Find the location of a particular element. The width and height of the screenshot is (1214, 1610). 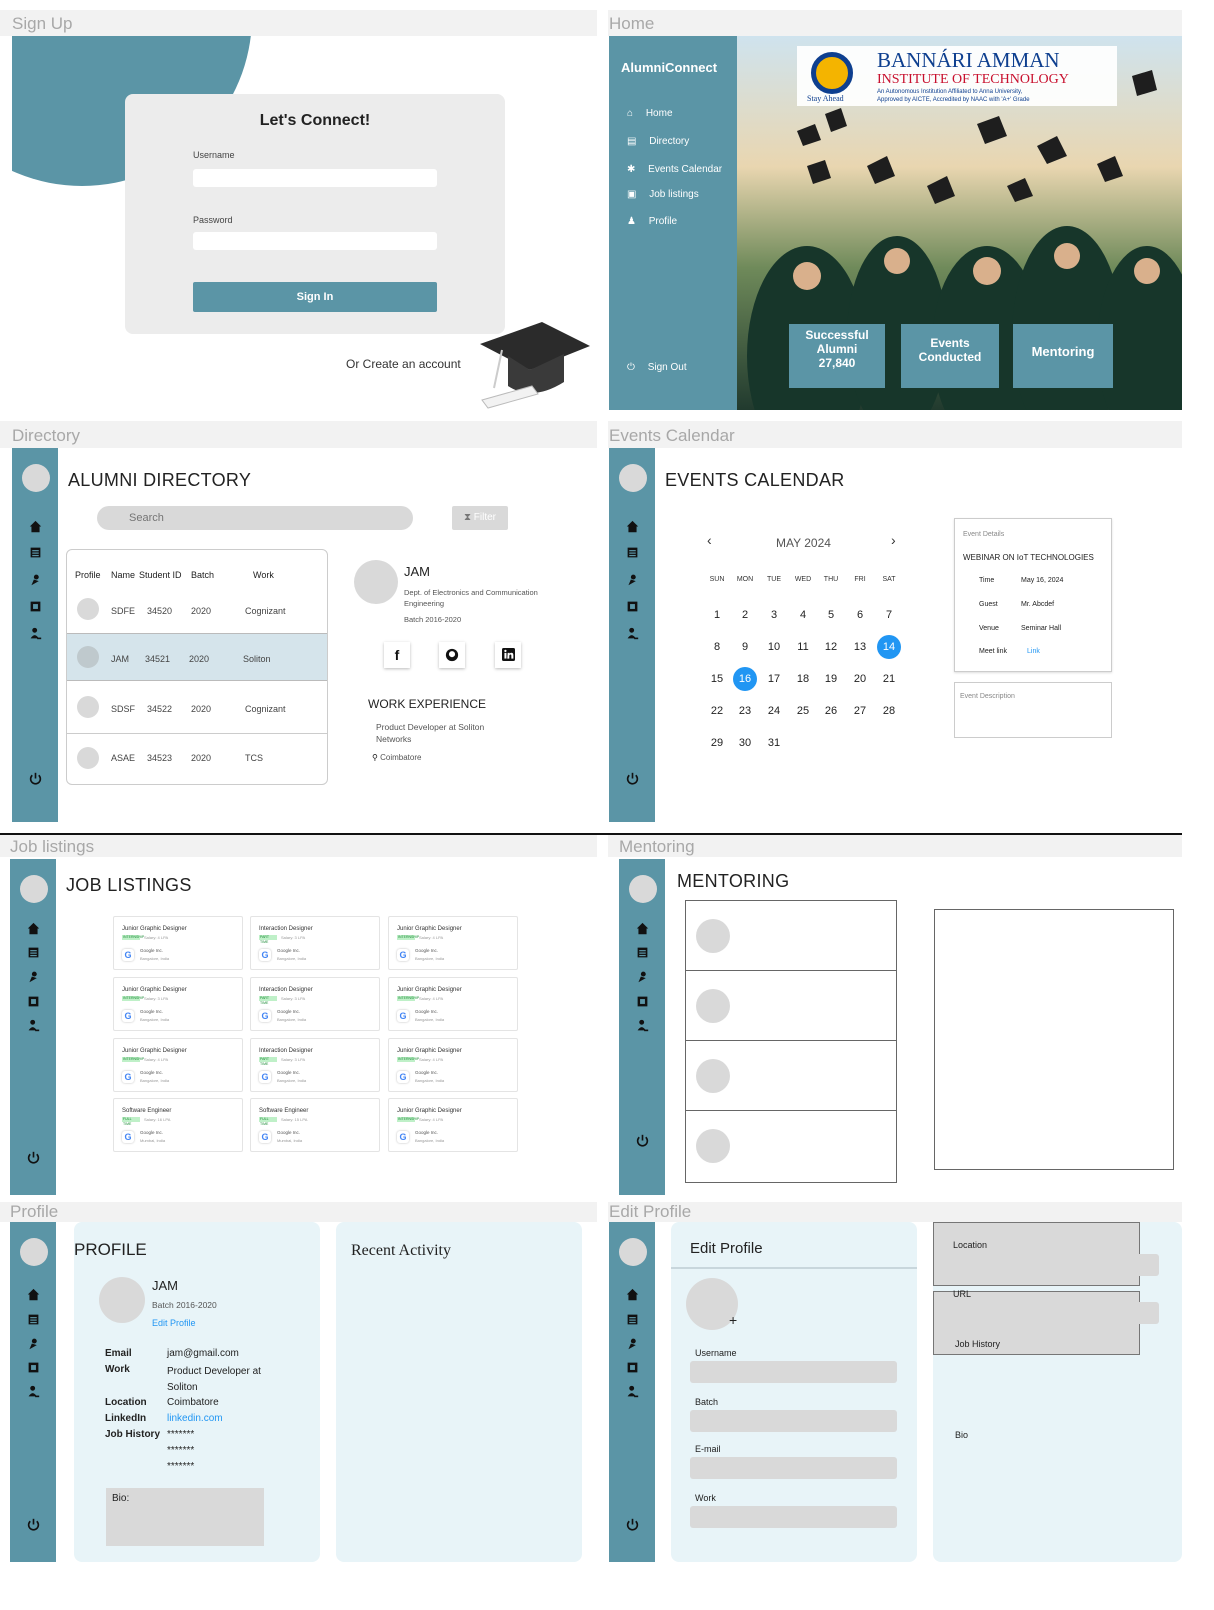

meet-link: Link is located at coordinates (1033, 651).